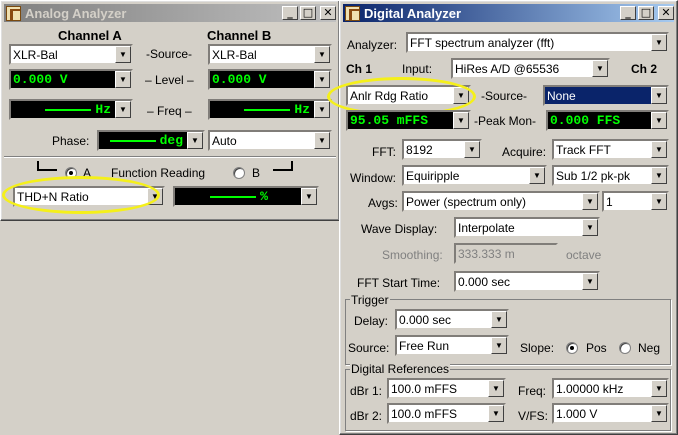 This screenshot has width=678, height=435. I want to click on freq-ref-value: 1.00000 kHz, so click(590, 388).